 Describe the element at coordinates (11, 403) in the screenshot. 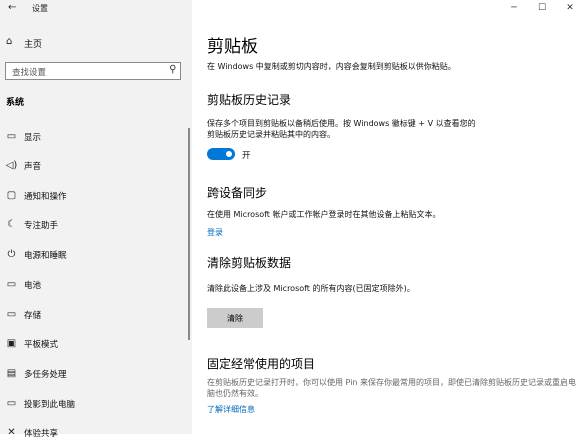

I see `projecting-icon: ▭` at that location.